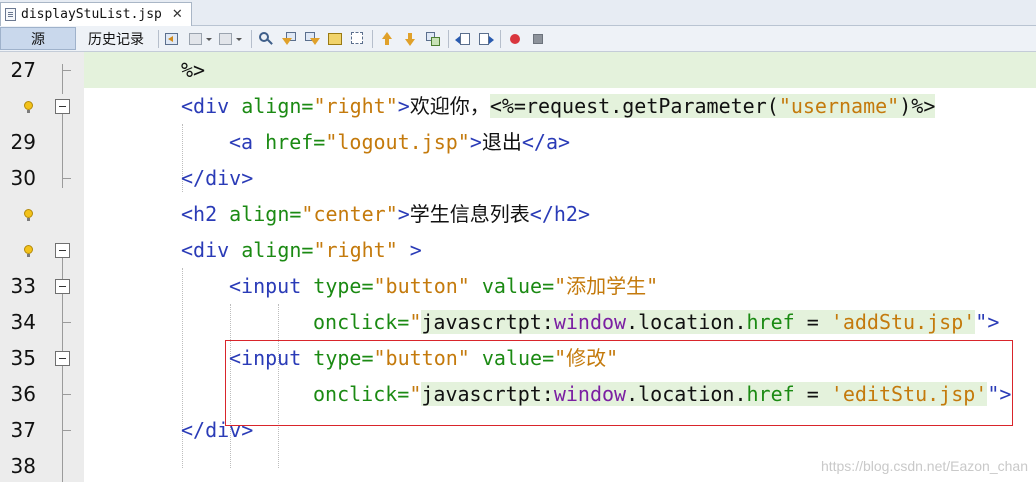  Describe the element at coordinates (23, 286) in the screenshot. I see `line-number: 33` at that location.